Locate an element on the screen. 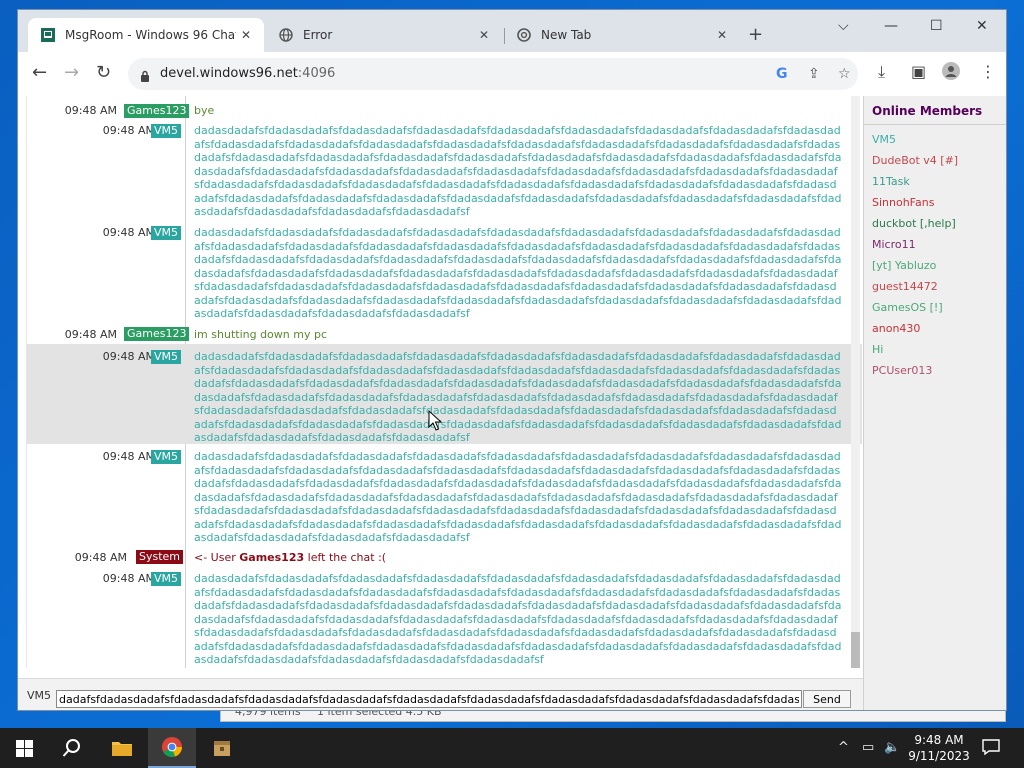 The width and height of the screenshot is (1024, 768). search-icon is located at coordinates (71, 748).